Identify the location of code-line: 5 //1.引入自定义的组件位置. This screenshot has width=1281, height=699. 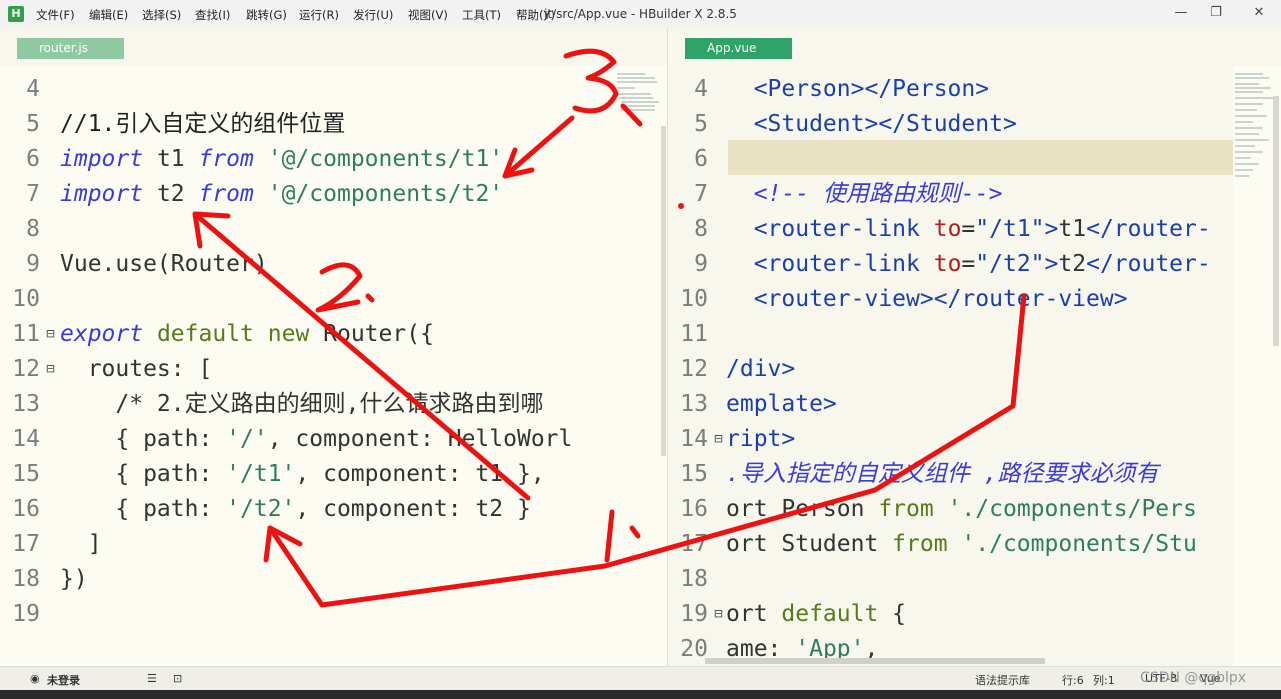
(330, 124).